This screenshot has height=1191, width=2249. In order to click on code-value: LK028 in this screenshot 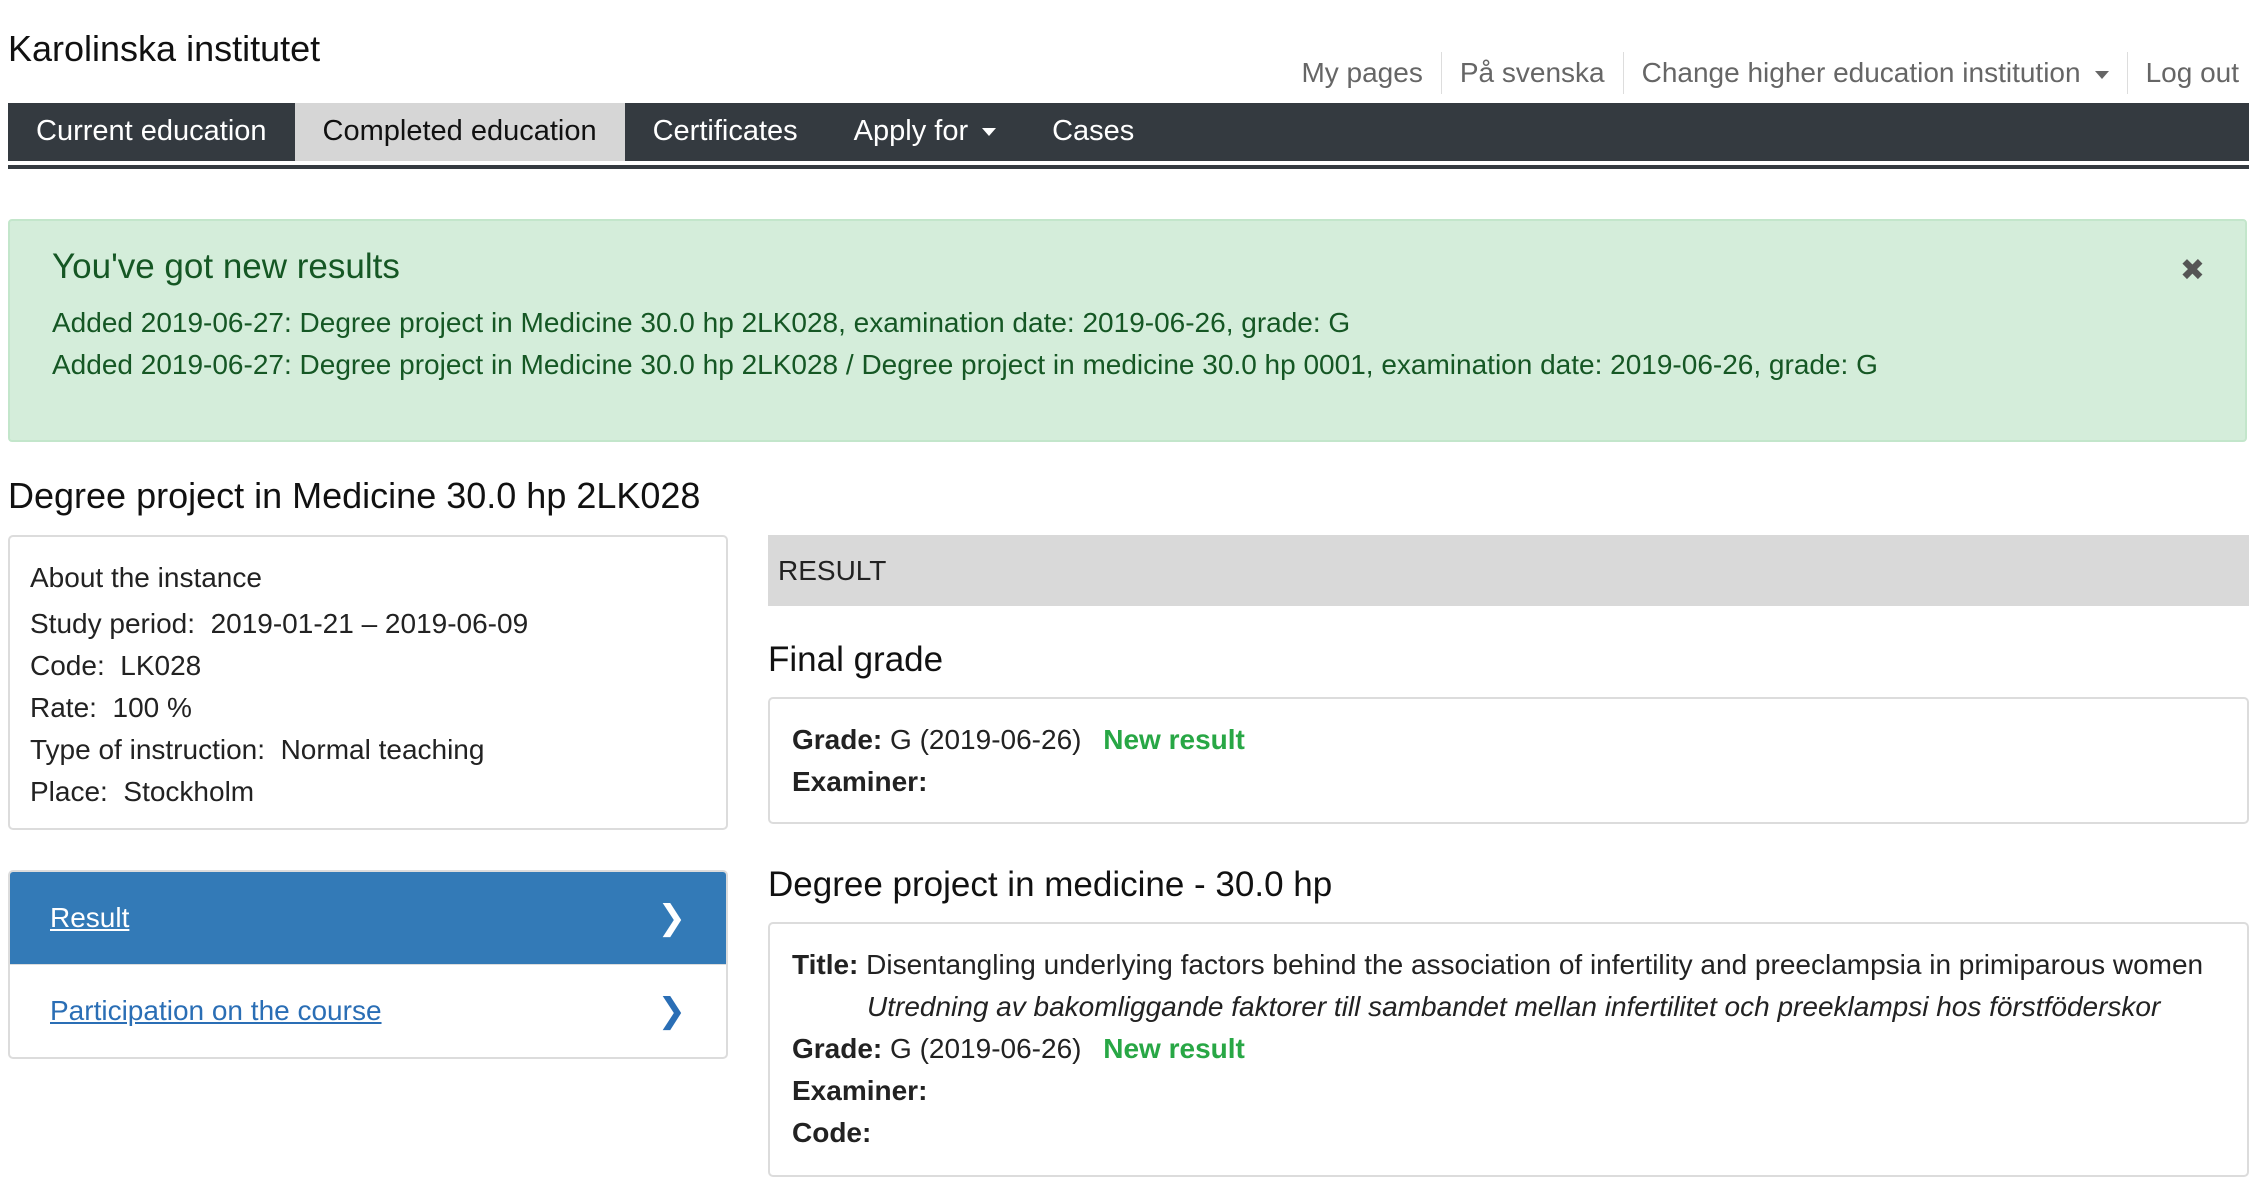, I will do `click(161, 665)`.